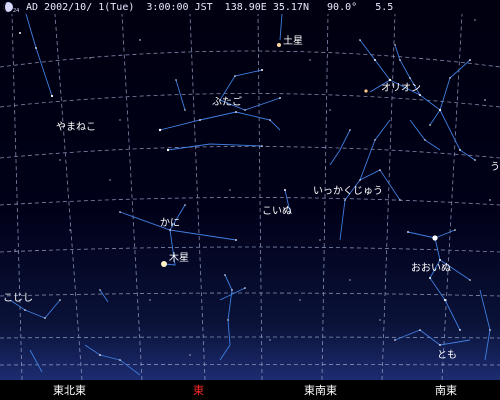 Image resolution: width=500 pixels, height=400 pixels. I want to click on saturn-marker, so click(279, 45).